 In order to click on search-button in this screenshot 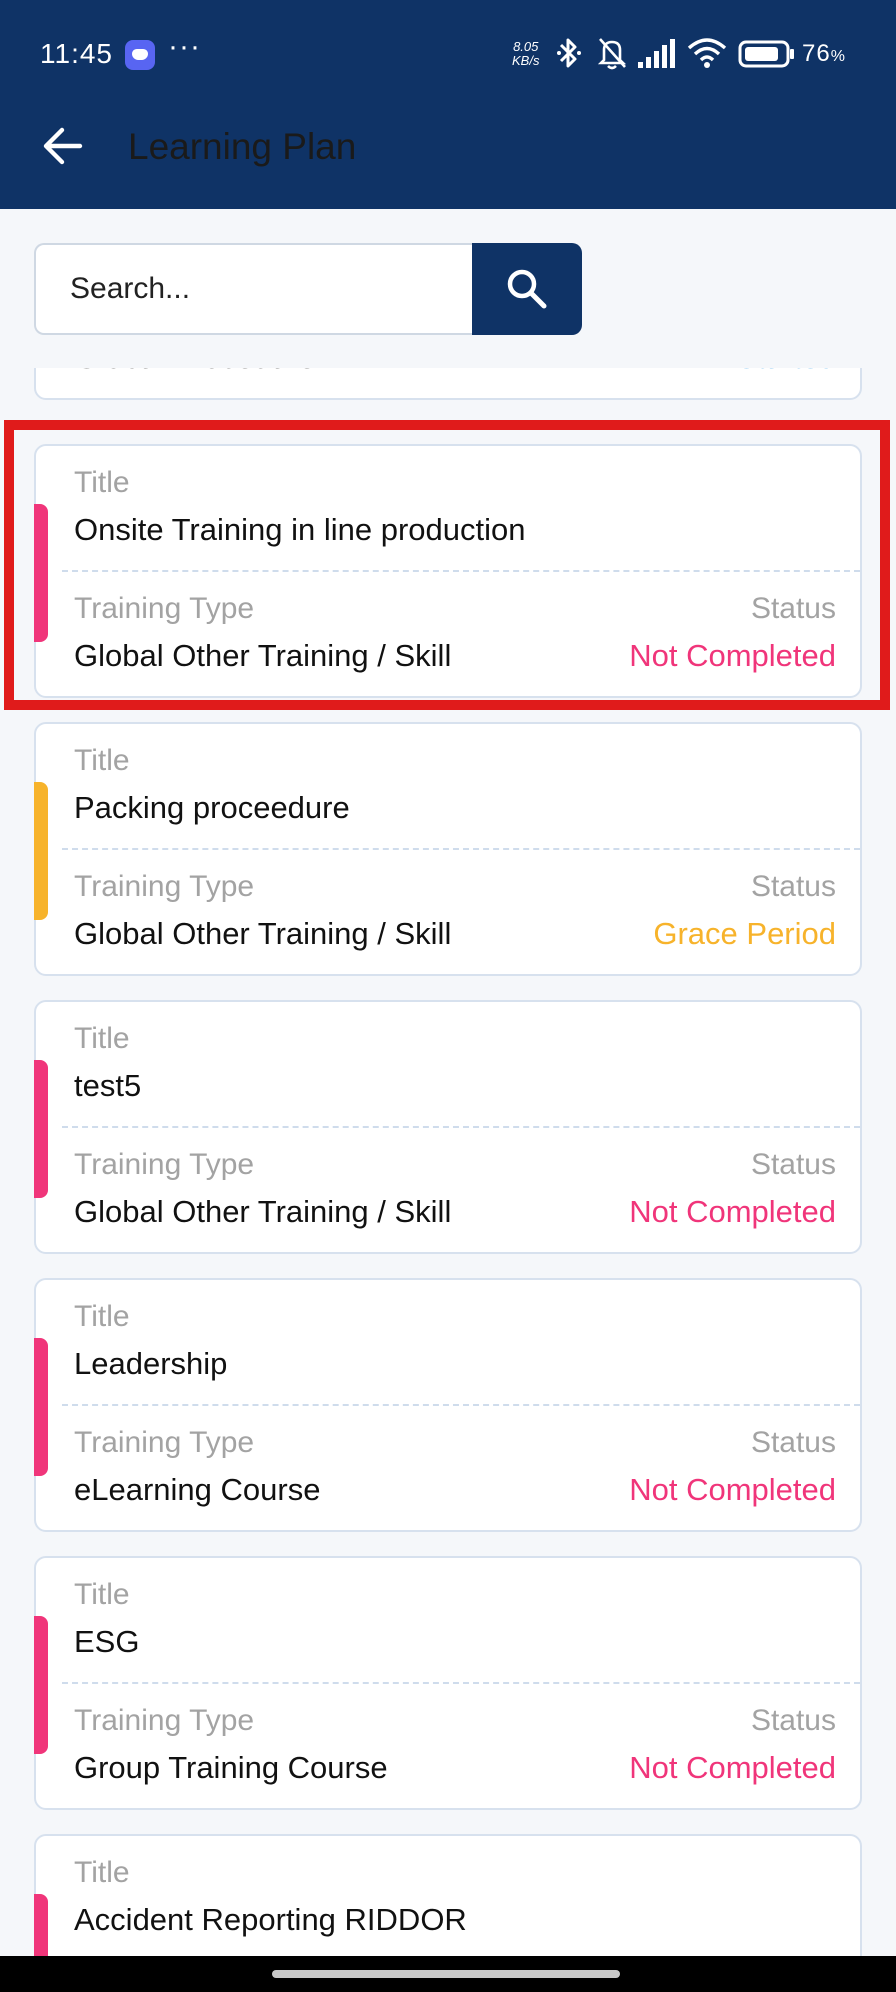, I will do `click(527, 289)`.